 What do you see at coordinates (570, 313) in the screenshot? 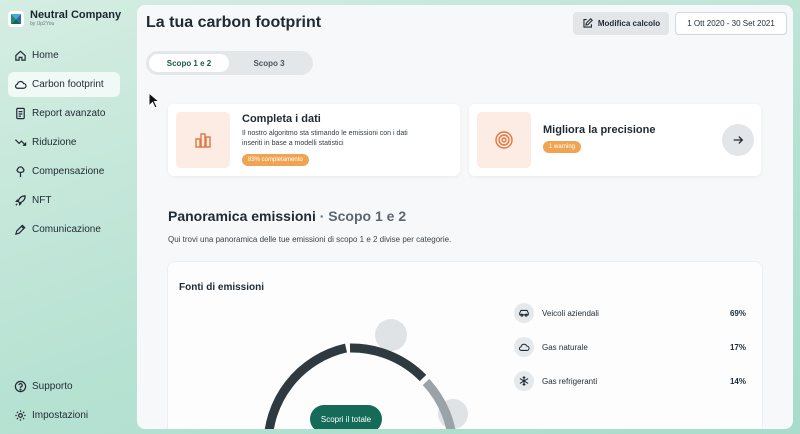
I see `legend-label: Veicoli aziendali` at bounding box center [570, 313].